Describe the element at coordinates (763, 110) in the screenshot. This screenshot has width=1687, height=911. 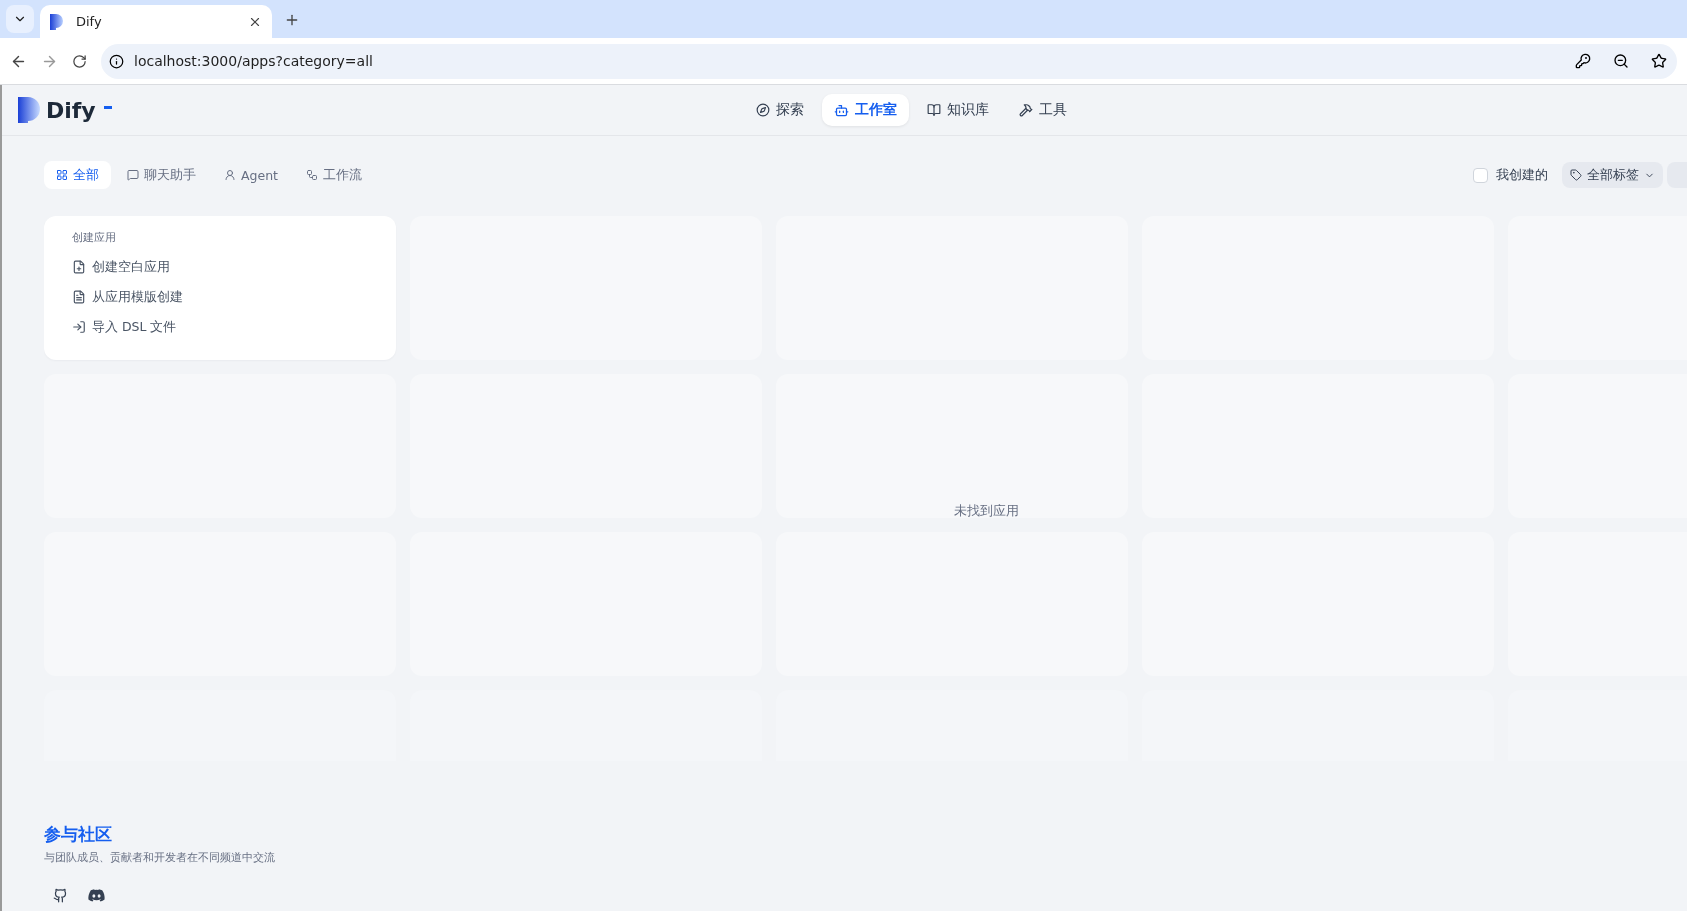
I see `compass-icon` at that location.